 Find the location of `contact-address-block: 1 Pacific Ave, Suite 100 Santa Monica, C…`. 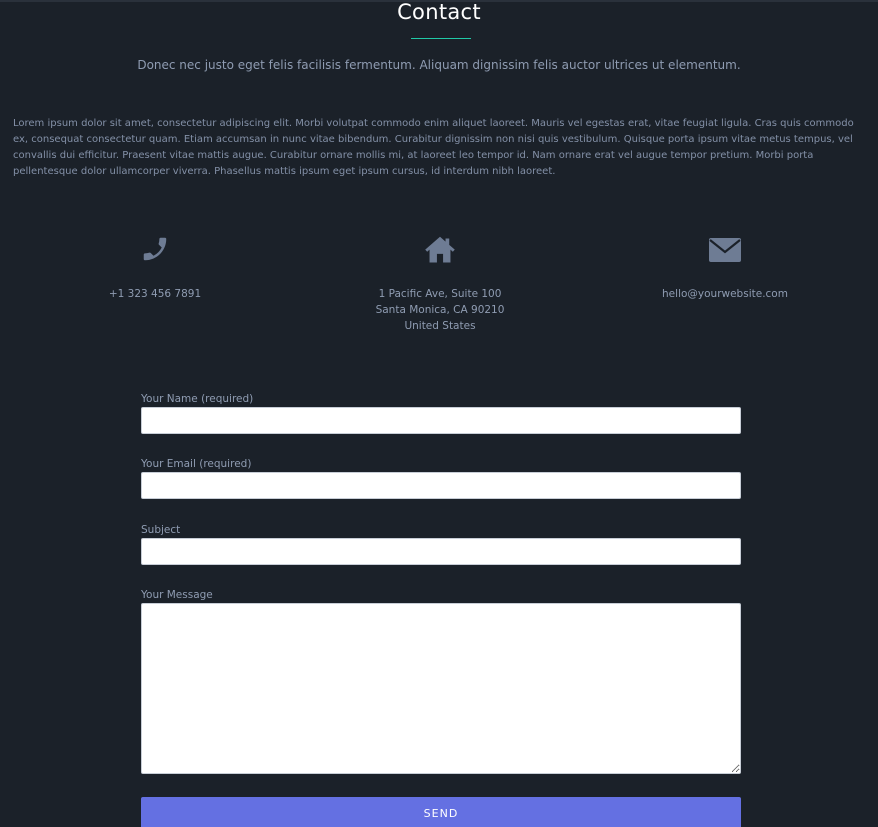

contact-address-block: 1 Pacific Ave, Suite 100 Santa Monica, C… is located at coordinates (440, 284).